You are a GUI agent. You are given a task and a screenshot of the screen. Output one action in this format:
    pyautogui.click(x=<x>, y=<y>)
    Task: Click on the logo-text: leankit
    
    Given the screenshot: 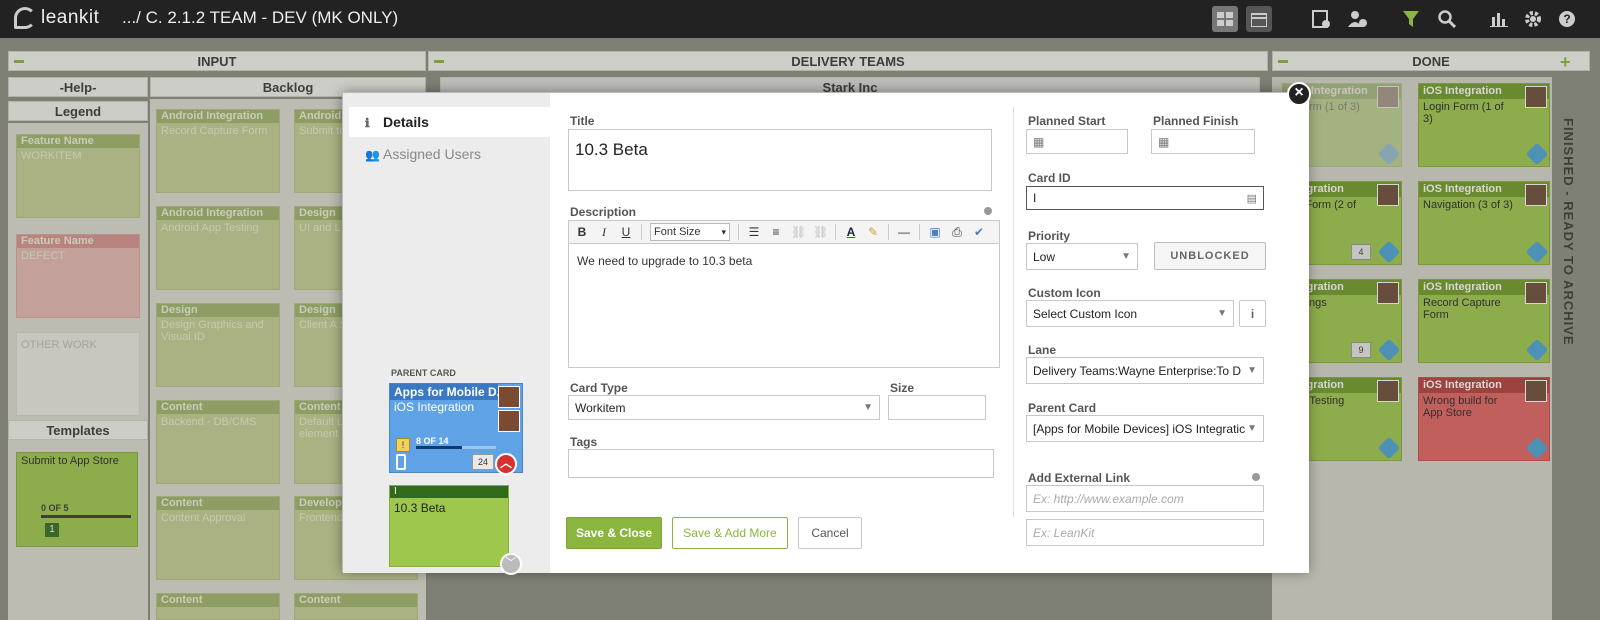 What is the action you would take?
    pyautogui.click(x=70, y=17)
    